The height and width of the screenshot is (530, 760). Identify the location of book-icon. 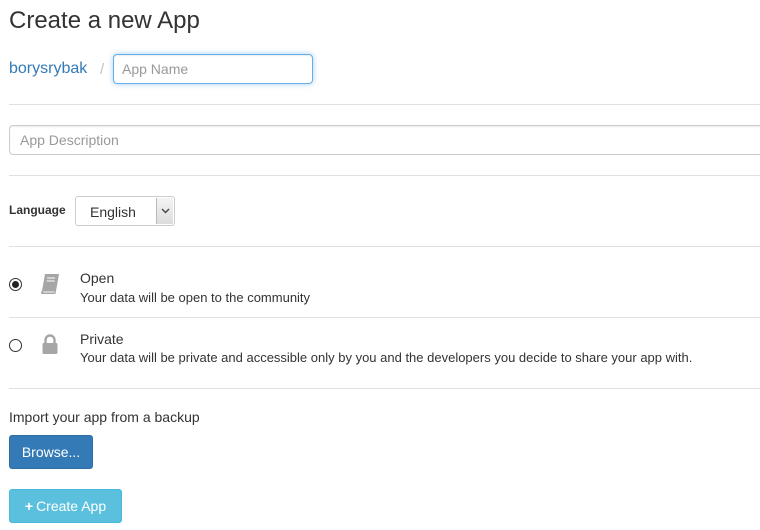
(50, 284).